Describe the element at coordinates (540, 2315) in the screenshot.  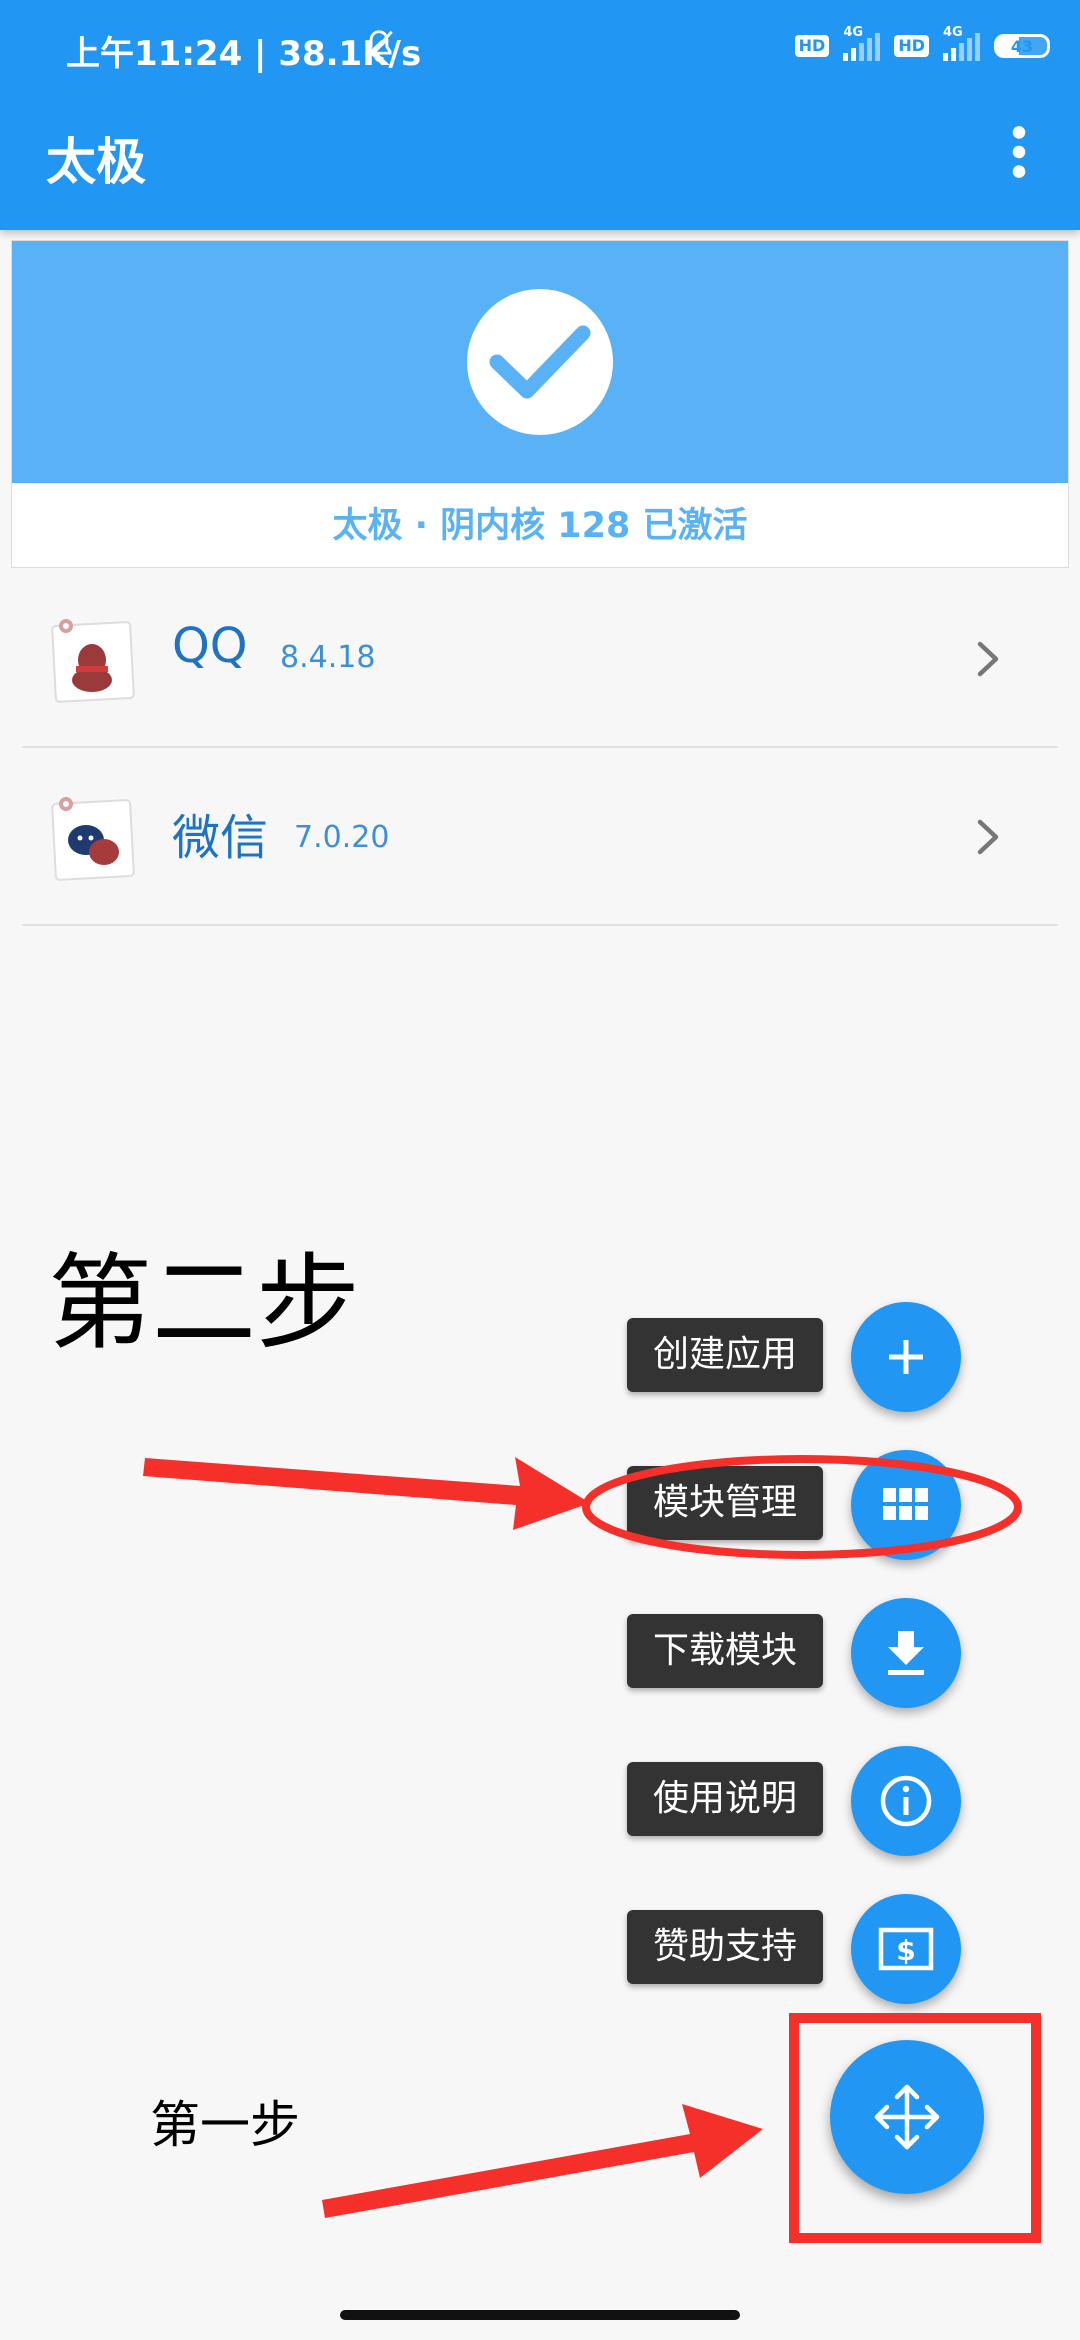
I see `gesture-nav-handle` at that location.